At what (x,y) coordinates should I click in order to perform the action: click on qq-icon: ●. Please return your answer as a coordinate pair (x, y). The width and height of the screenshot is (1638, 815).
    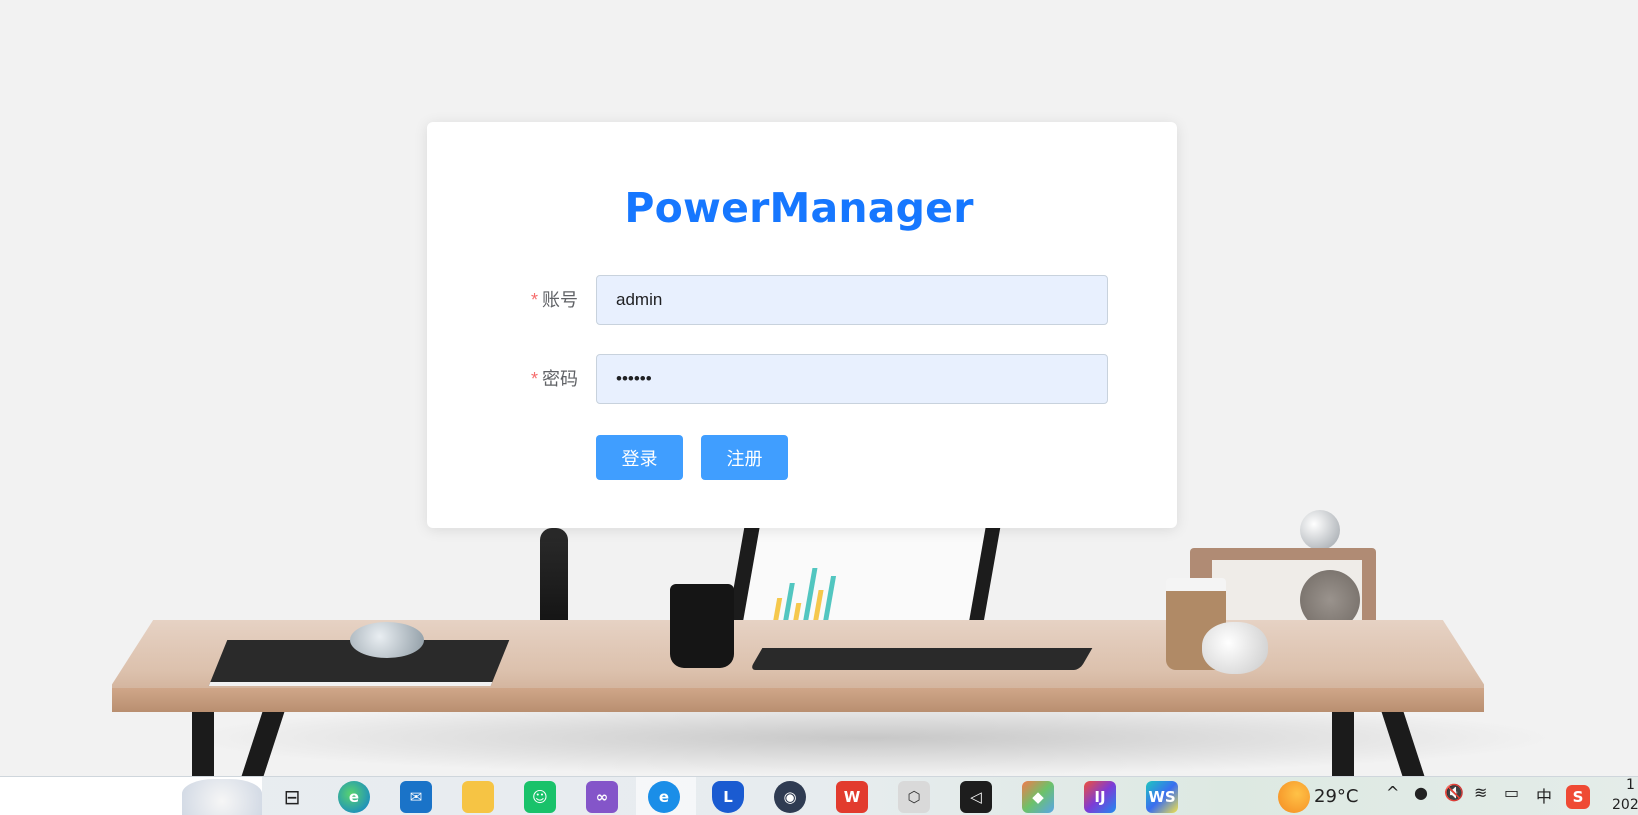
    Looking at the image, I should click on (1421, 792).